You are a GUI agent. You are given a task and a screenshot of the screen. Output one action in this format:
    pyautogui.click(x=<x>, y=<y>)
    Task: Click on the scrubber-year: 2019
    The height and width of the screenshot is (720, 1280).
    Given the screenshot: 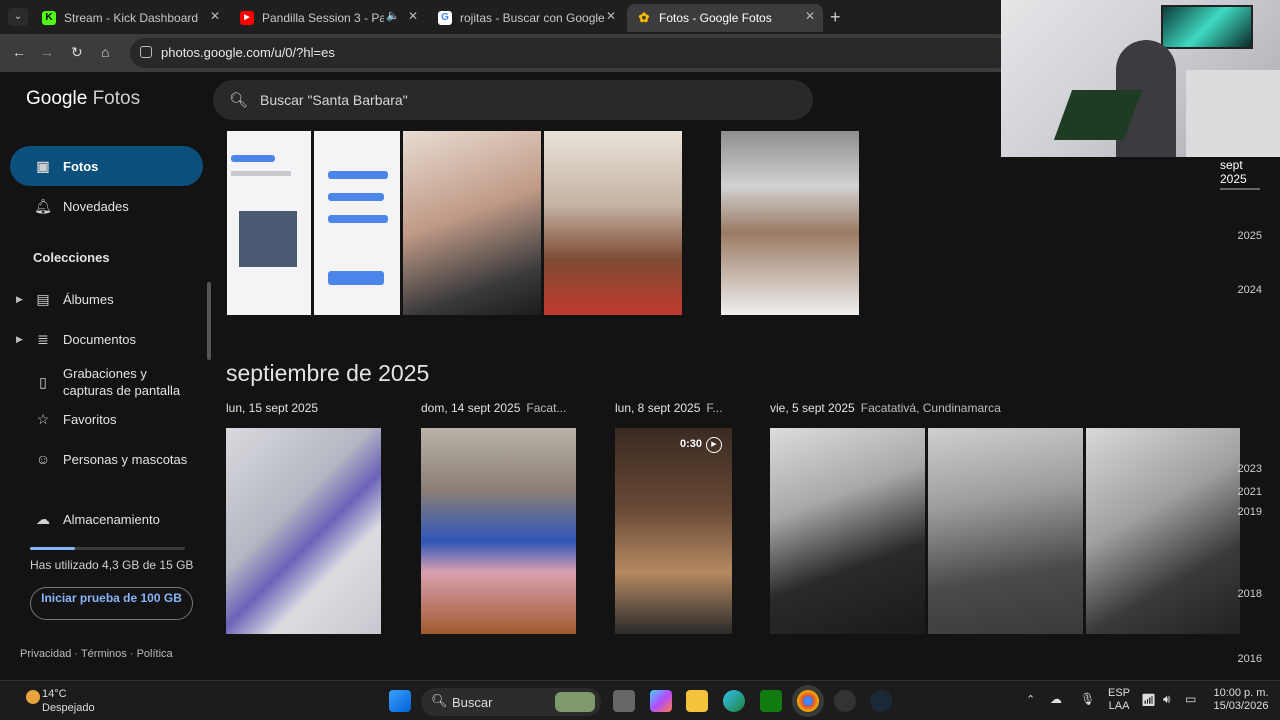 What is the action you would take?
    pyautogui.click(x=1250, y=512)
    